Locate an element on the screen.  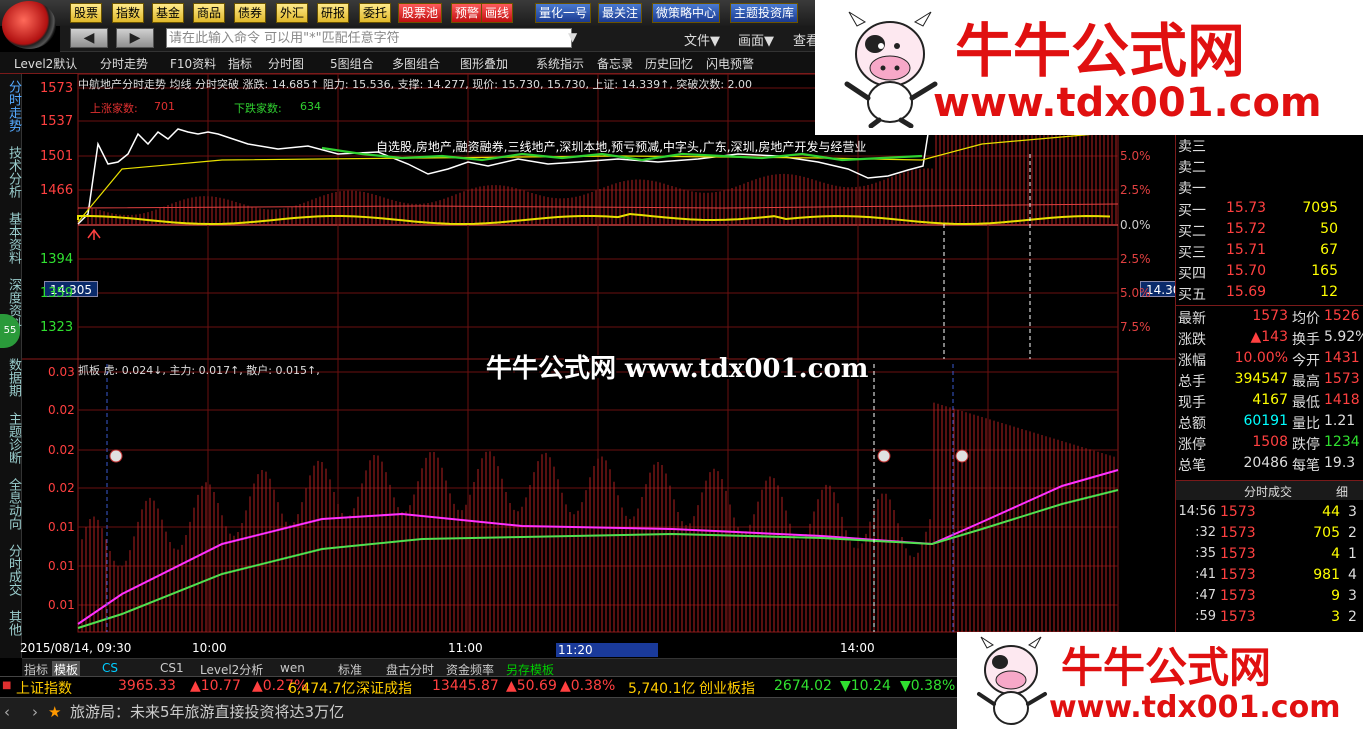
upper-y-right-label: 7.5% is located at coordinates (1135, 327).